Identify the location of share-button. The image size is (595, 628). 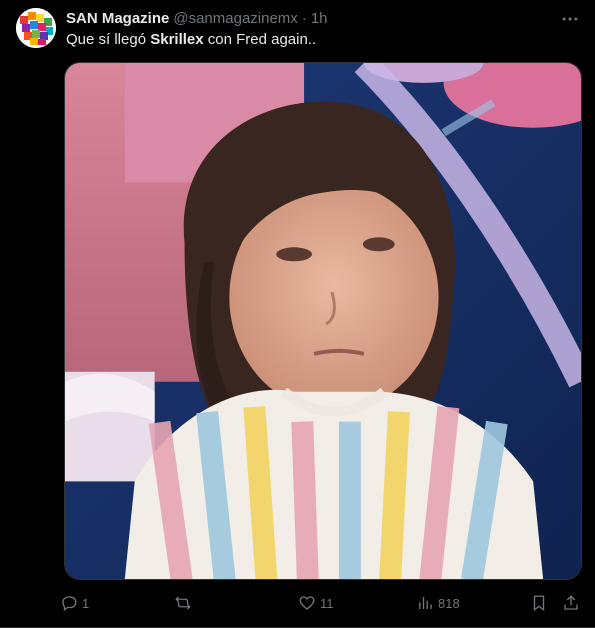
(571, 603).